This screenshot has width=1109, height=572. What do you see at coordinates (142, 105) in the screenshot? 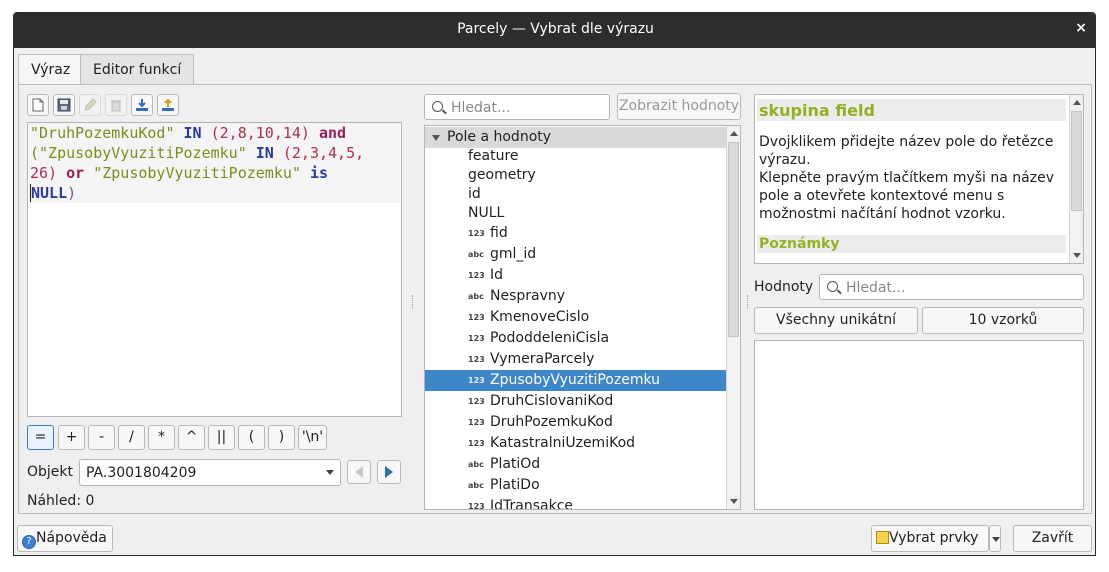
I see `import-icon` at bounding box center [142, 105].